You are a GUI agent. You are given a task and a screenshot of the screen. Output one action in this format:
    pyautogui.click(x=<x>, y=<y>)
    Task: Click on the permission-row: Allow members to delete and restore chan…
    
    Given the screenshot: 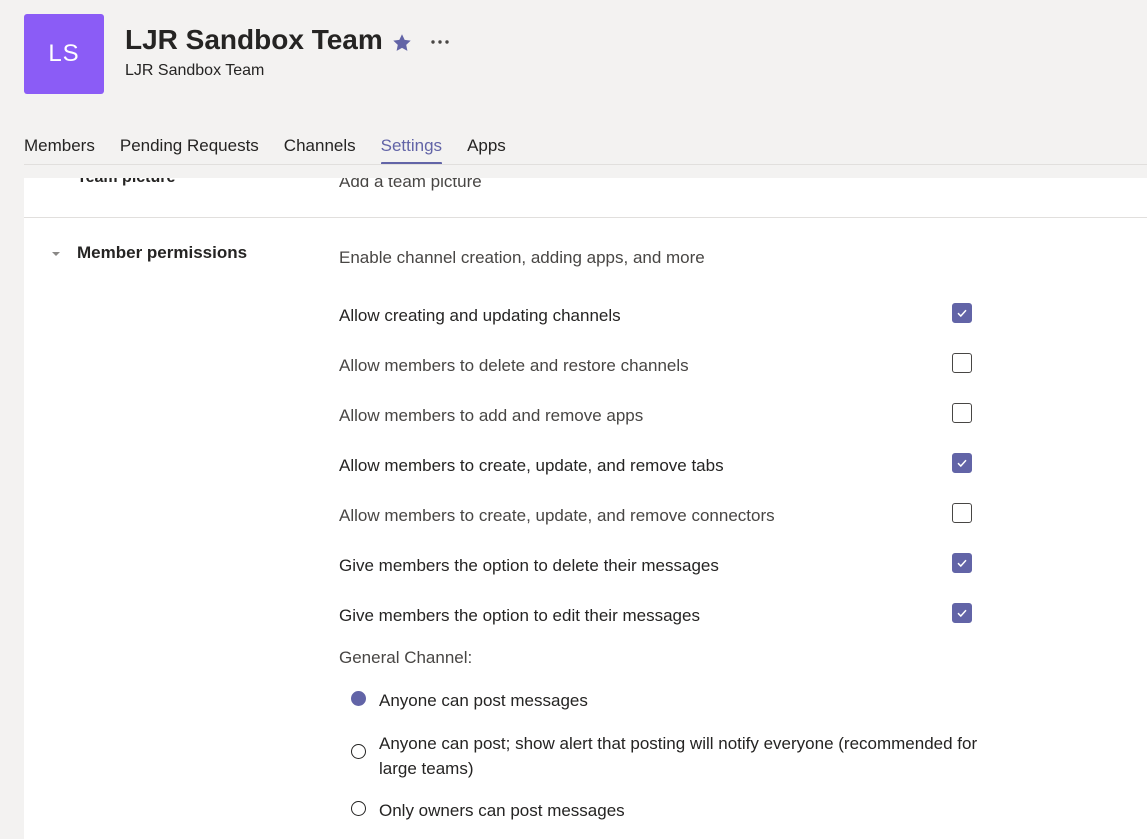 What is the action you would take?
    pyautogui.click(x=659, y=366)
    